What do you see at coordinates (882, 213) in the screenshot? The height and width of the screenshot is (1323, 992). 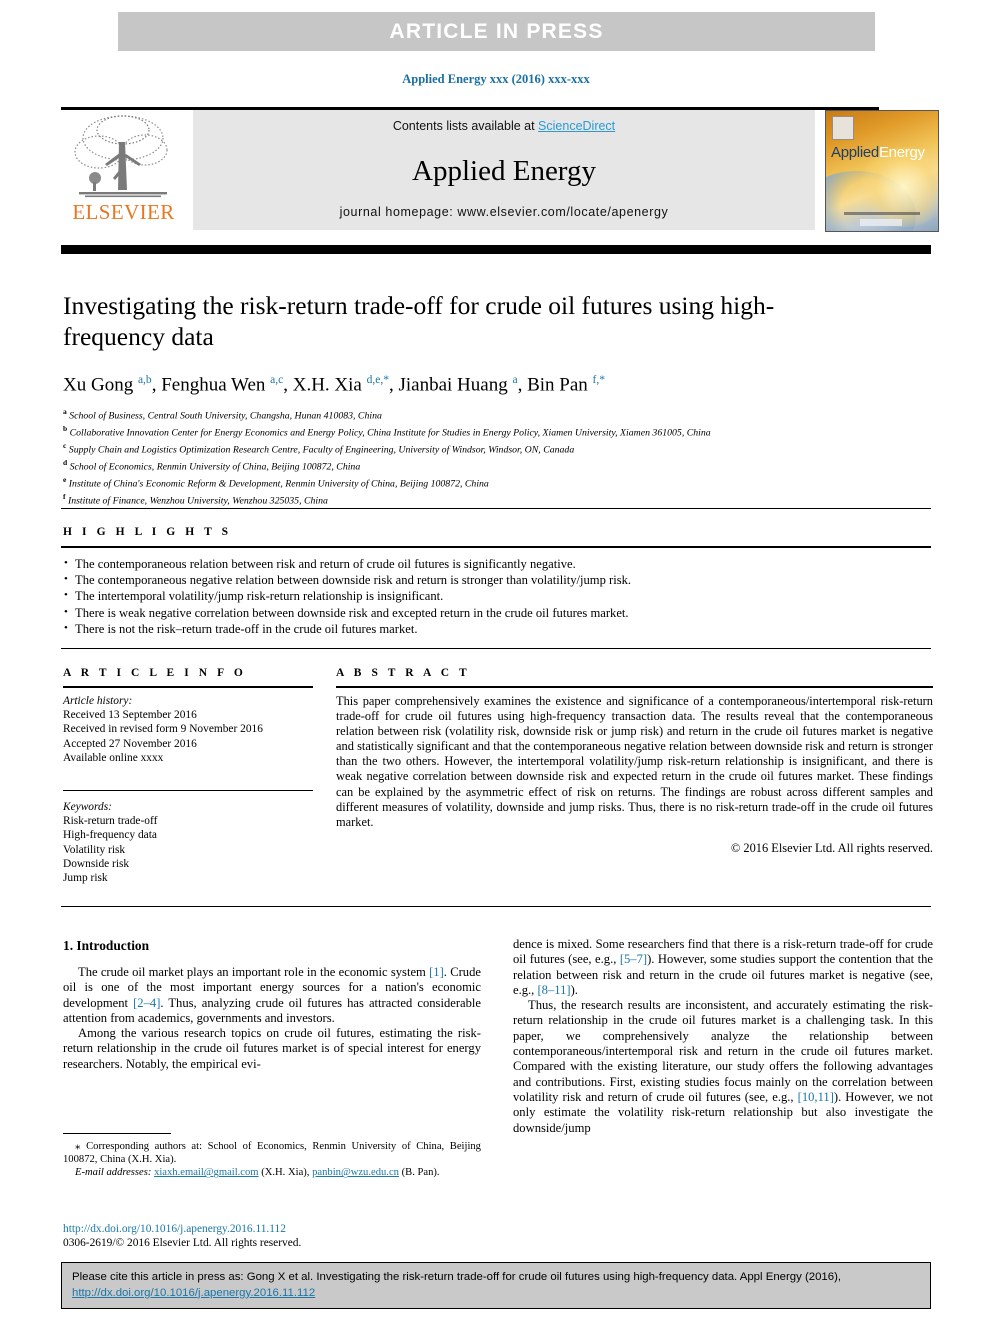 I see `cover-footer-bar` at bounding box center [882, 213].